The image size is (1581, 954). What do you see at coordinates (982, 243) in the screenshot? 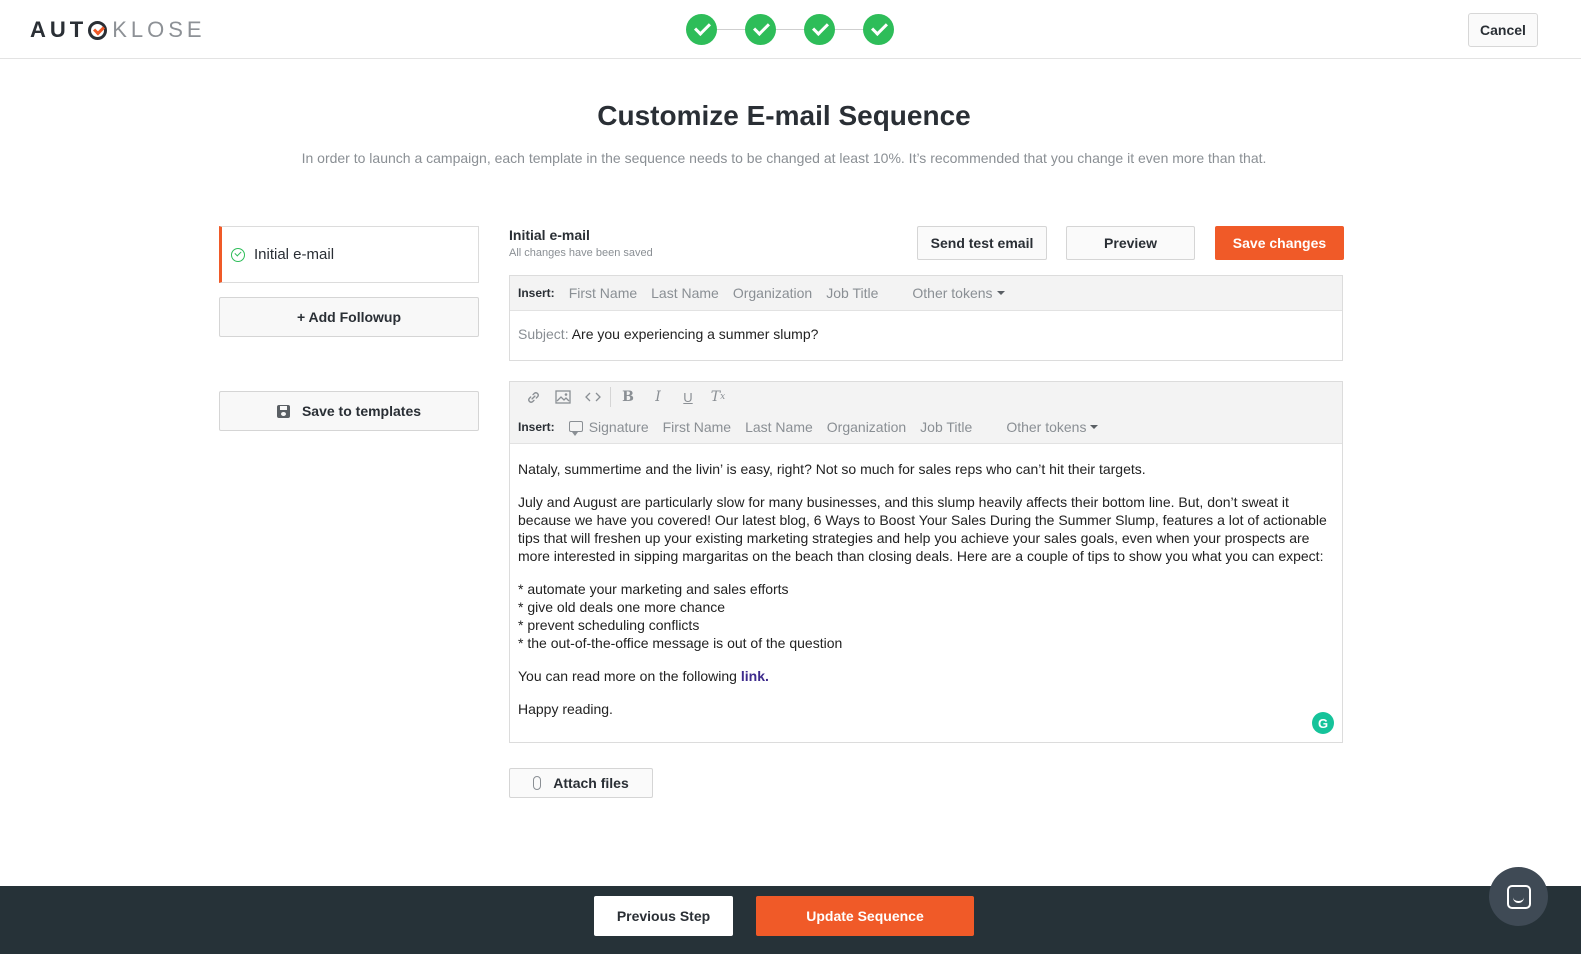
I see `send-test-email-button: Send test email` at bounding box center [982, 243].